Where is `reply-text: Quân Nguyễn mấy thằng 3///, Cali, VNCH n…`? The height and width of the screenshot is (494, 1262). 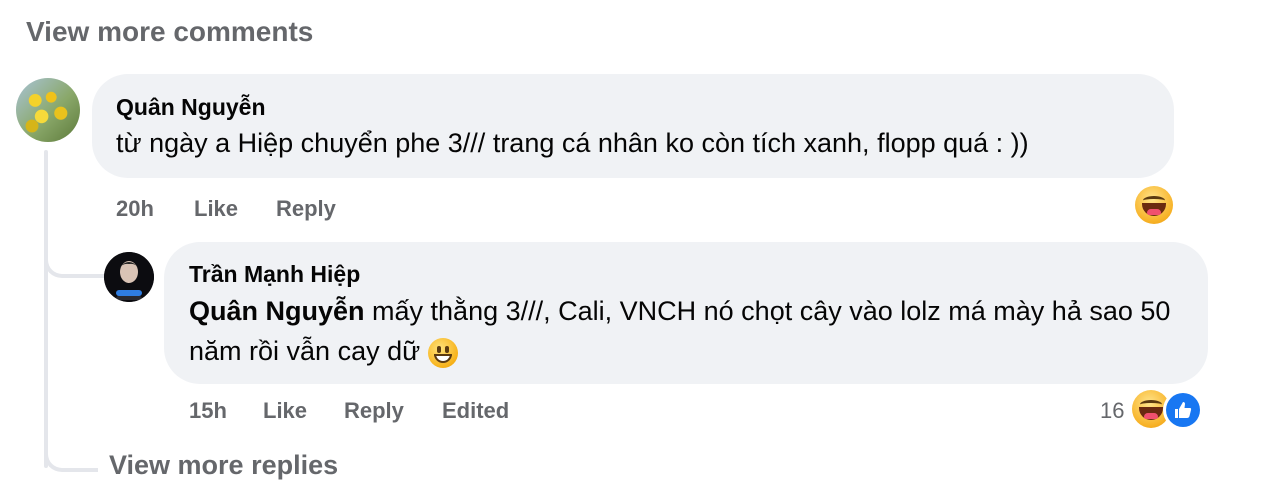
reply-text: Quân Nguyễn mấy thằng 3///, Cali, VNCH n… is located at coordinates (684, 331).